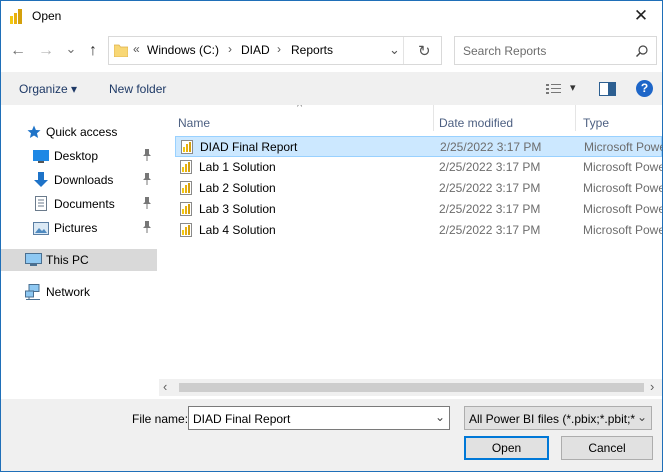  What do you see at coordinates (331, 16) in the screenshot?
I see `title-bar: Open ✕` at bounding box center [331, 16].